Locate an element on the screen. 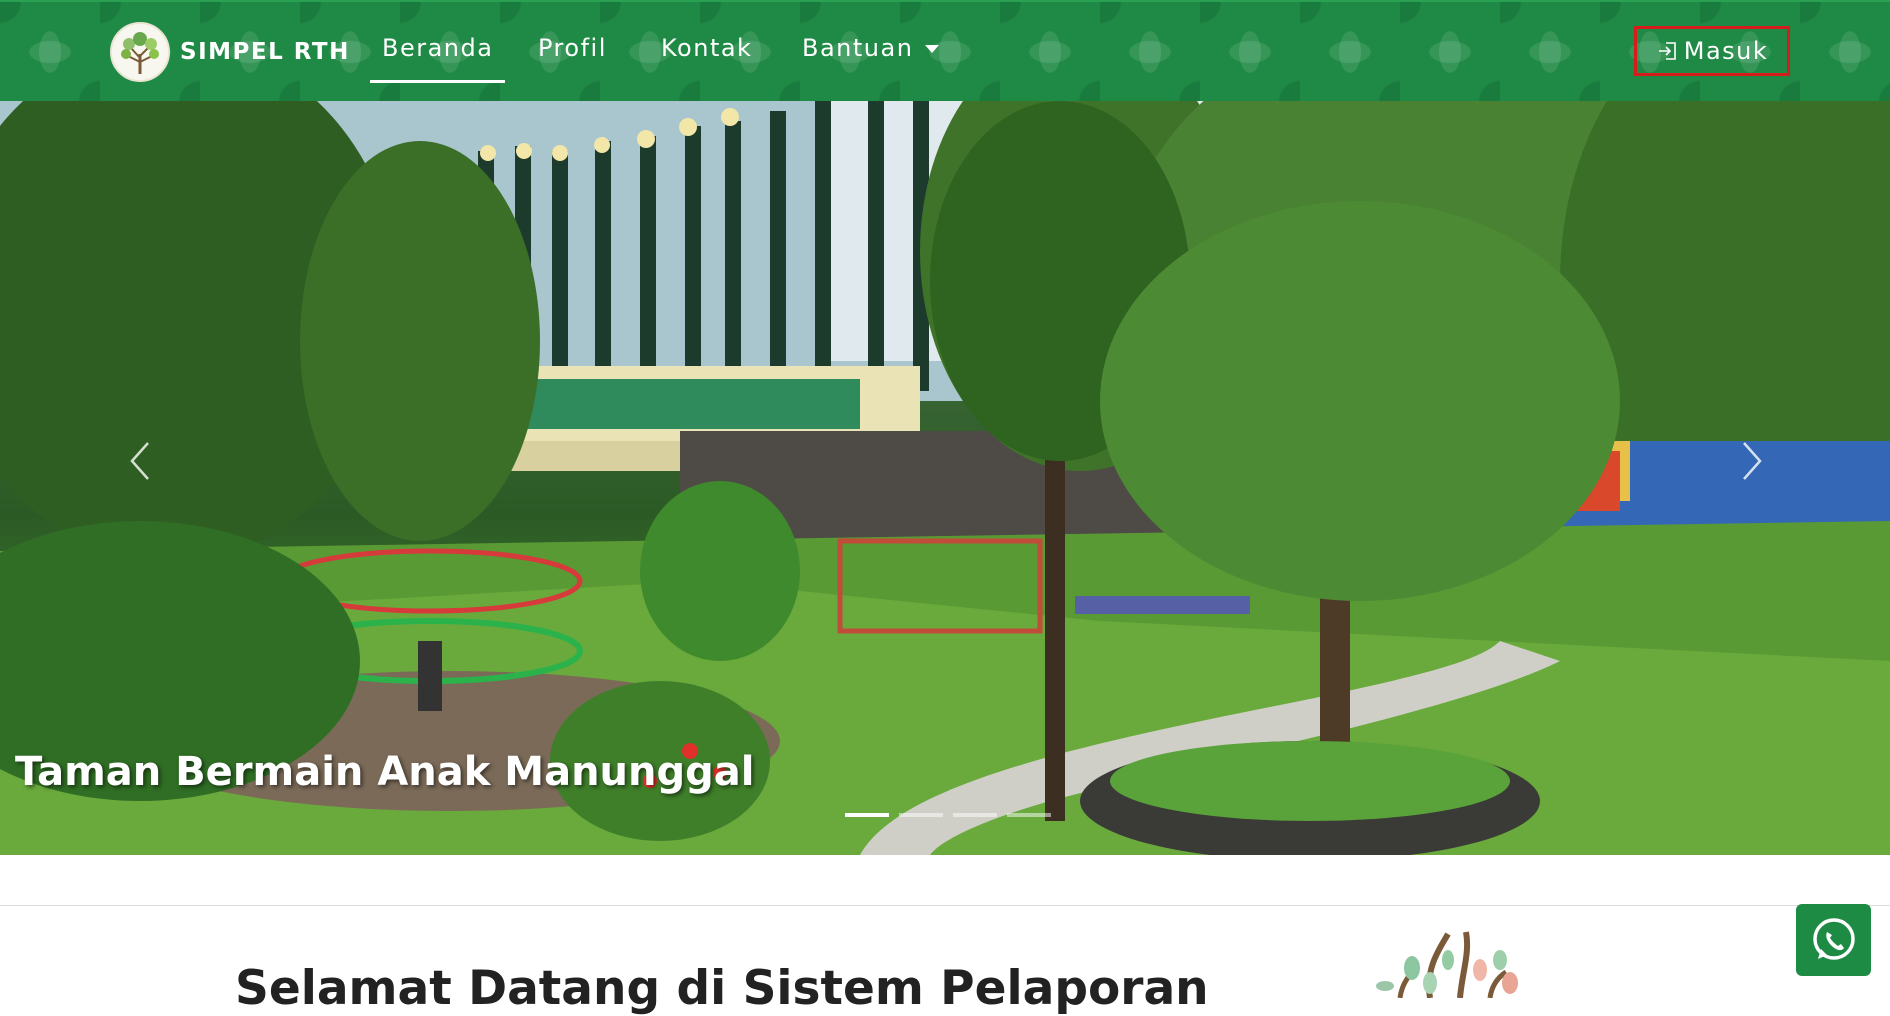 Image resolution: width=1890 pixels, height=1016 pixels. plant-illustration is located at coordinates (1460, 965).